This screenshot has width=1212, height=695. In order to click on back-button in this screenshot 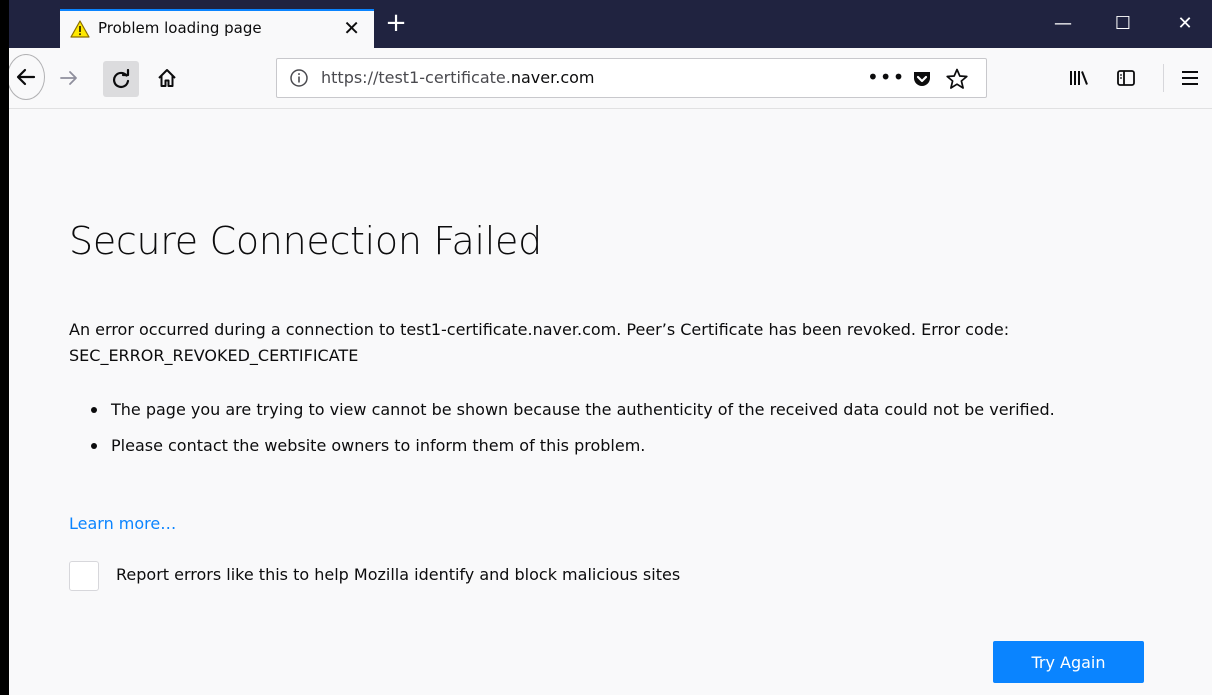, I will do `click(27, 77)`.